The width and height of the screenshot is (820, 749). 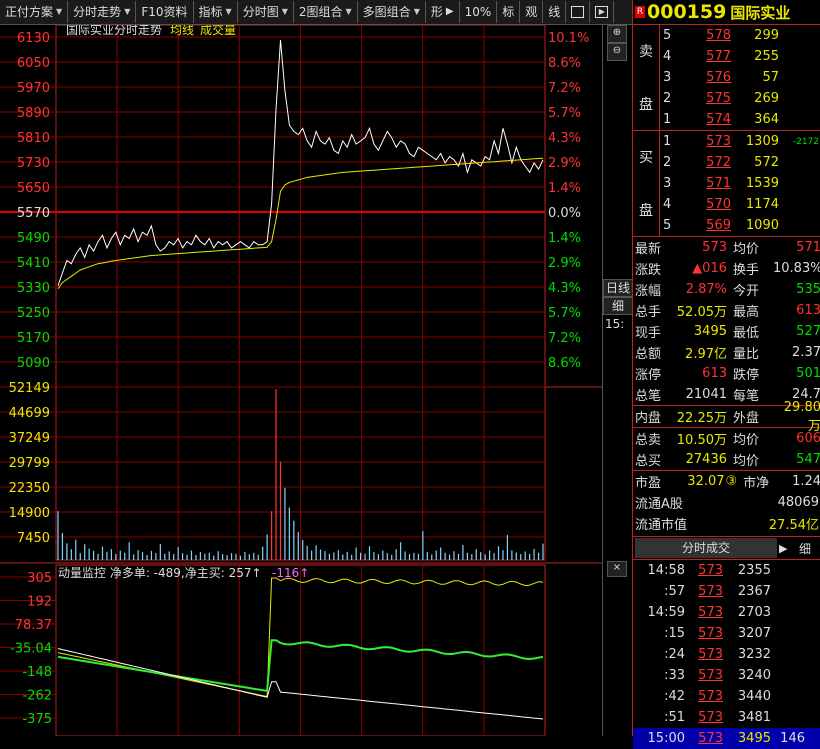 What do you see at coordinates (618, 306) in the screenshot?
I see `side-detail-button: 细` at bounding box center [618, 306].